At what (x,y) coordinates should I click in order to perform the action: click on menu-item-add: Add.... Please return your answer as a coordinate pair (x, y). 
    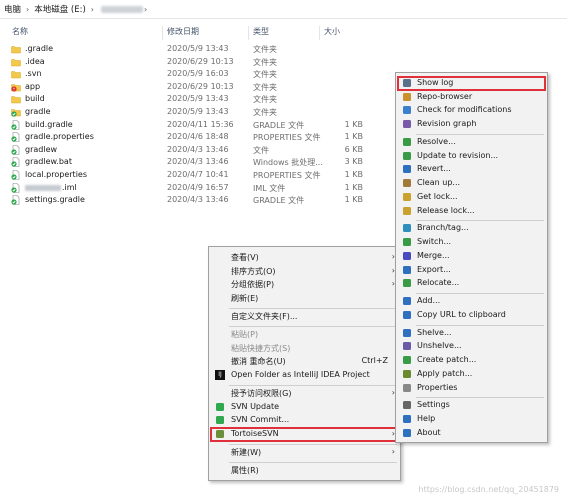
    Looking at the image, I should click on (471, 301).